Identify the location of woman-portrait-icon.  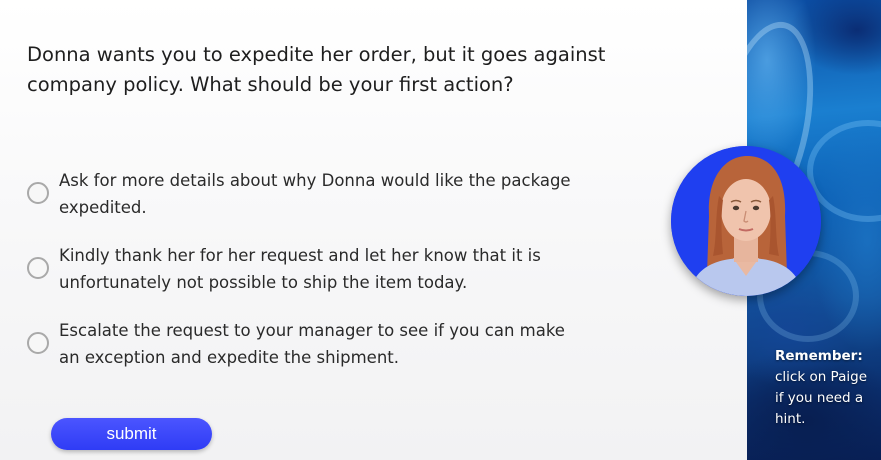
(746, 221).